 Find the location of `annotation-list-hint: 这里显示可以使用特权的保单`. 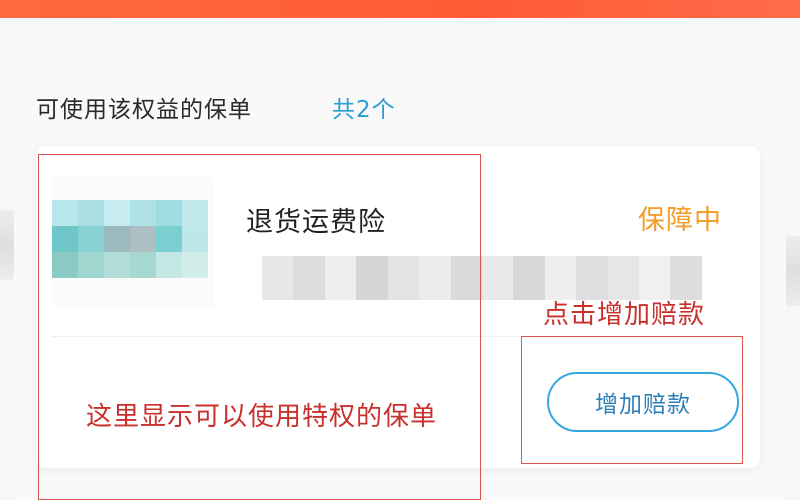

annotation-list-hint: 这里显示可以使用特权的保单 is located at coordinates (262, 417).